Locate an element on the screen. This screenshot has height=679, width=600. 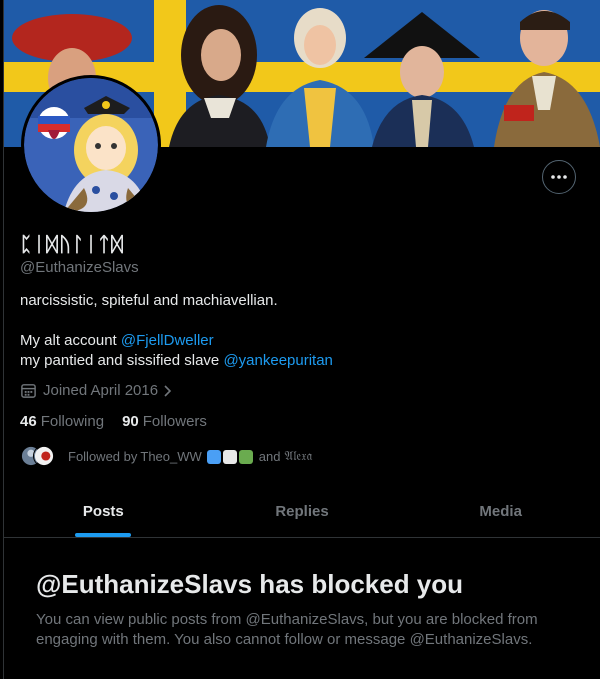
joined-date: Joined April 2016 is located at coordinates (96, 390).